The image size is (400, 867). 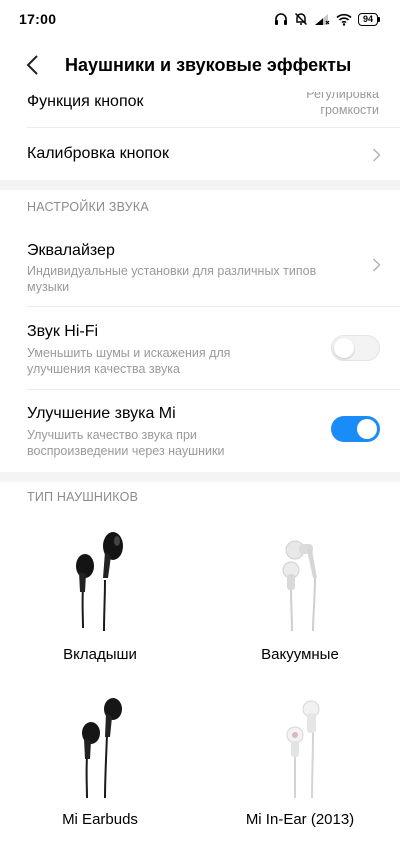 What do you see at coordinates (98, 153) in the screenshot?
I see `button-calibration-label: Калибровка кнопок` at bounding box center [98, 153].